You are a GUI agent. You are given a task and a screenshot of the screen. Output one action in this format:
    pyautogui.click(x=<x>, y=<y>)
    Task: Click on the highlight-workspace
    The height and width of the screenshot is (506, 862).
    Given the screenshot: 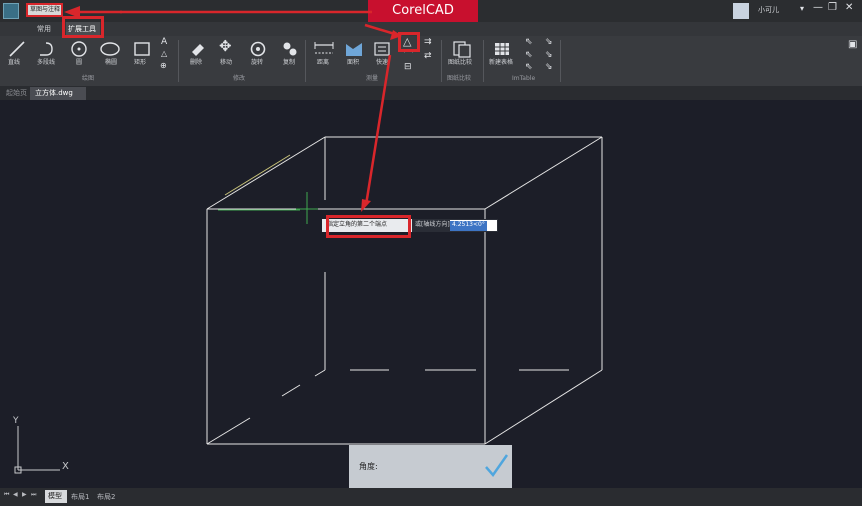 What is the action you would take?
    pyautogui.click(x=44, y=10)
    